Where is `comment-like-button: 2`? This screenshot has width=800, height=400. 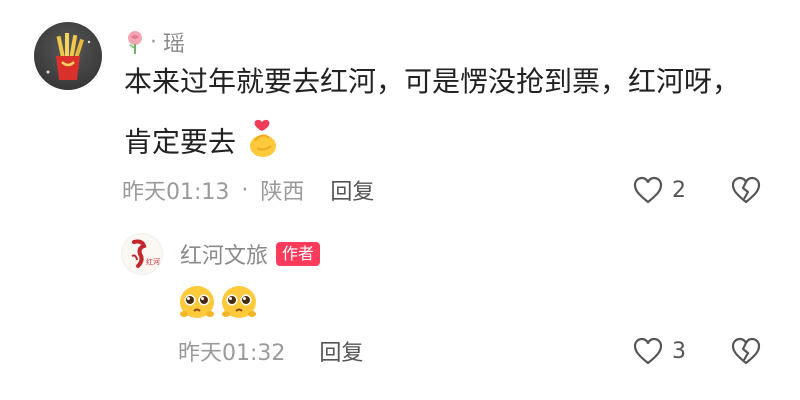
comment-like-button: 2 is located at coordinates (659, 190).